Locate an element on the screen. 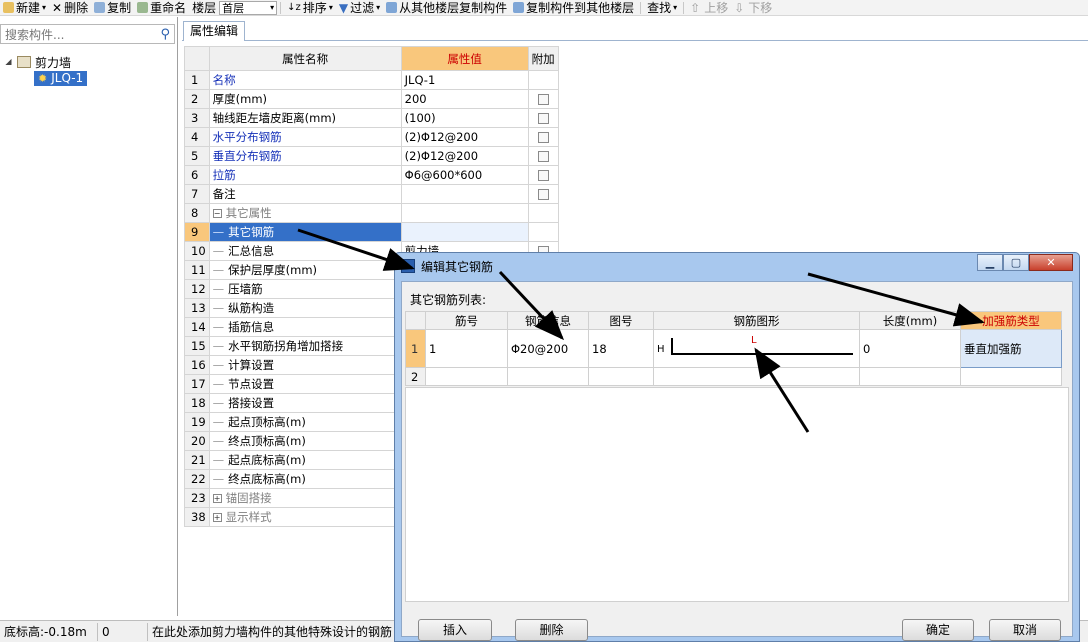 The width and height of the screenshot is (1088, 642). table-row: 1 1 Φ20@200 18 H L 0 垂直加强筋 is located at coordinates (733, 348).